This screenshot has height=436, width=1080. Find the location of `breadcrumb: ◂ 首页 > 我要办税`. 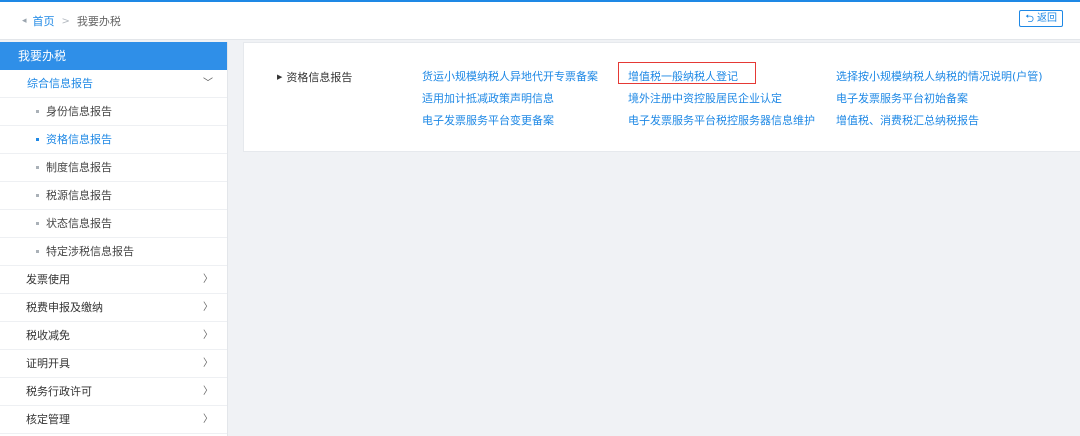

breadcrumb: ◂ 首页 > 我要办税 is located at coordinates (71, 21).